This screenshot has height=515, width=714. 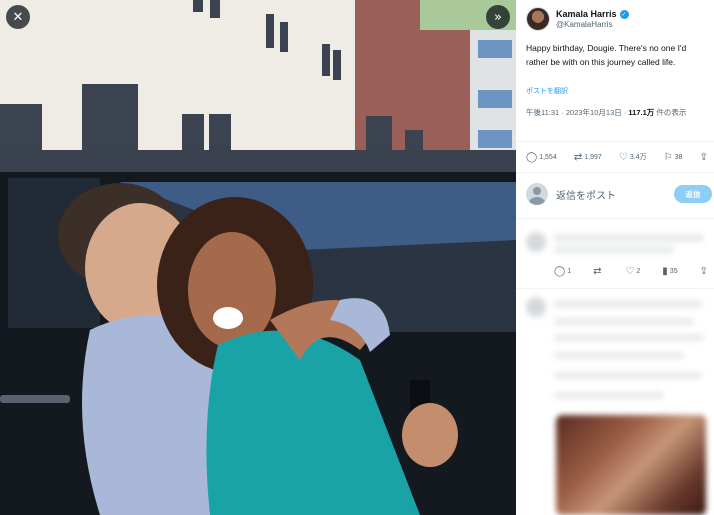 What do you see at coordinates (624, 14) in the screenshot?
I see `verified-badge-icon: ✓` at bounding box center [624, 14].